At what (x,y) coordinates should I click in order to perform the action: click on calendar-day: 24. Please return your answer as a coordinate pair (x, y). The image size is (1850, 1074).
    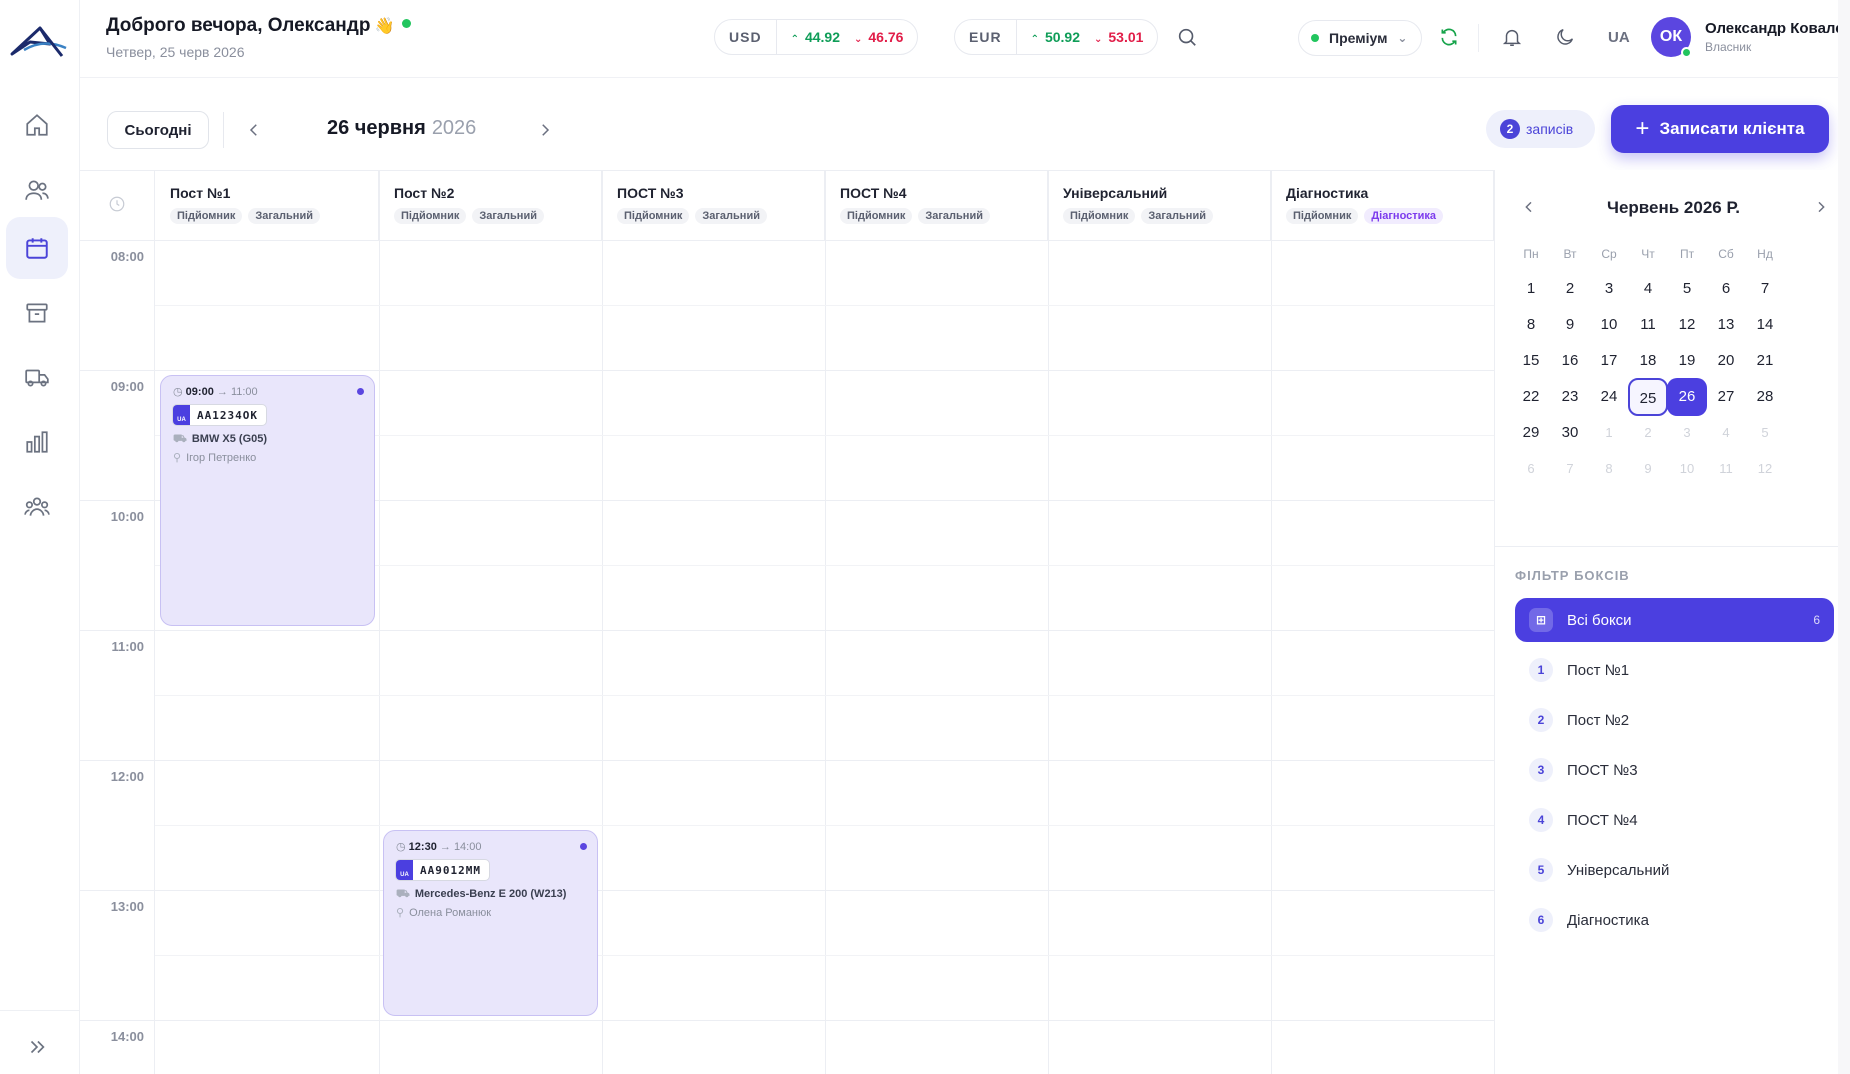
    Looking at the image, I should click on (1609, 397).